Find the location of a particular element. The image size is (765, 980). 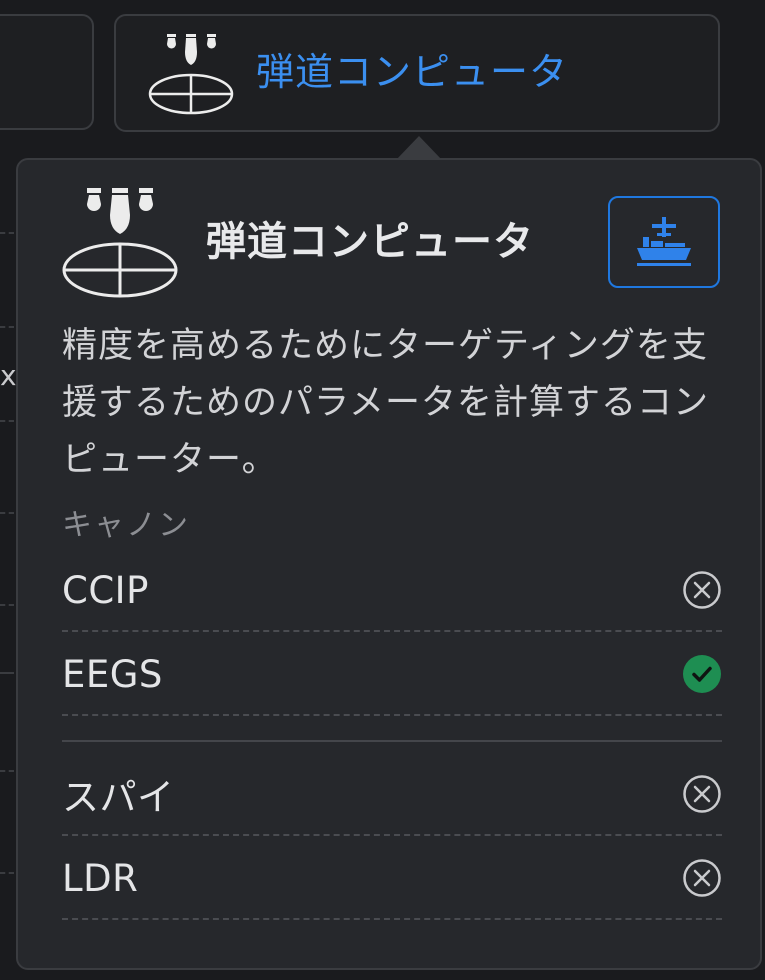

aircraft-carrier-icon is located at coordinates (664, 241).